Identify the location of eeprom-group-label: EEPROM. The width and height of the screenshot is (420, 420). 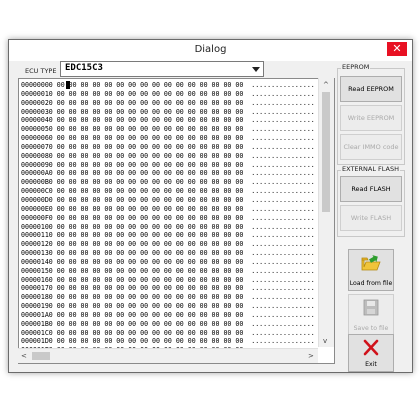
(356, 67).